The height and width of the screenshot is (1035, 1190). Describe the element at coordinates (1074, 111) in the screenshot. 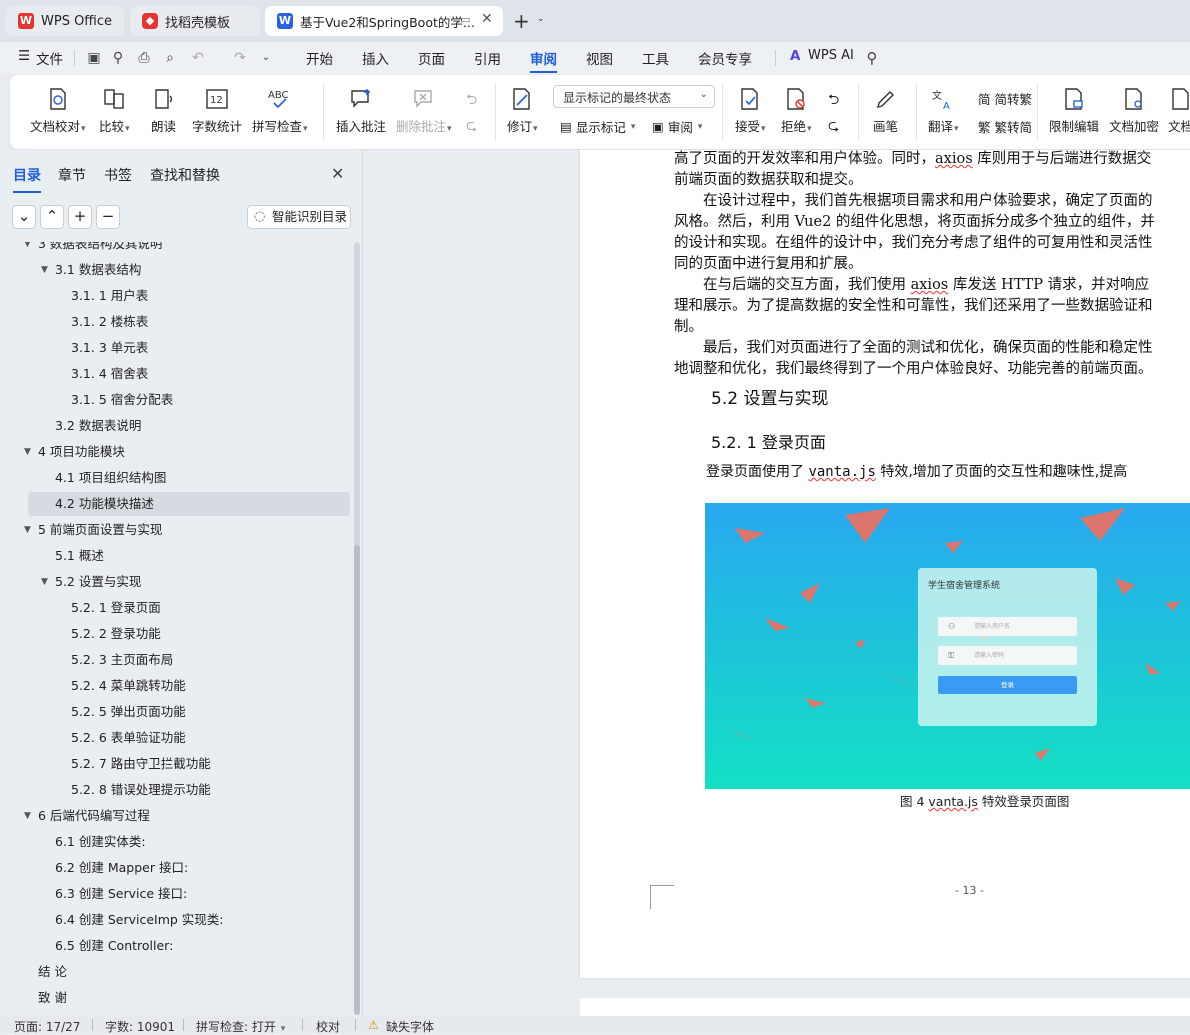

I see `restrict-edit-button: 限制编辑` at that location.